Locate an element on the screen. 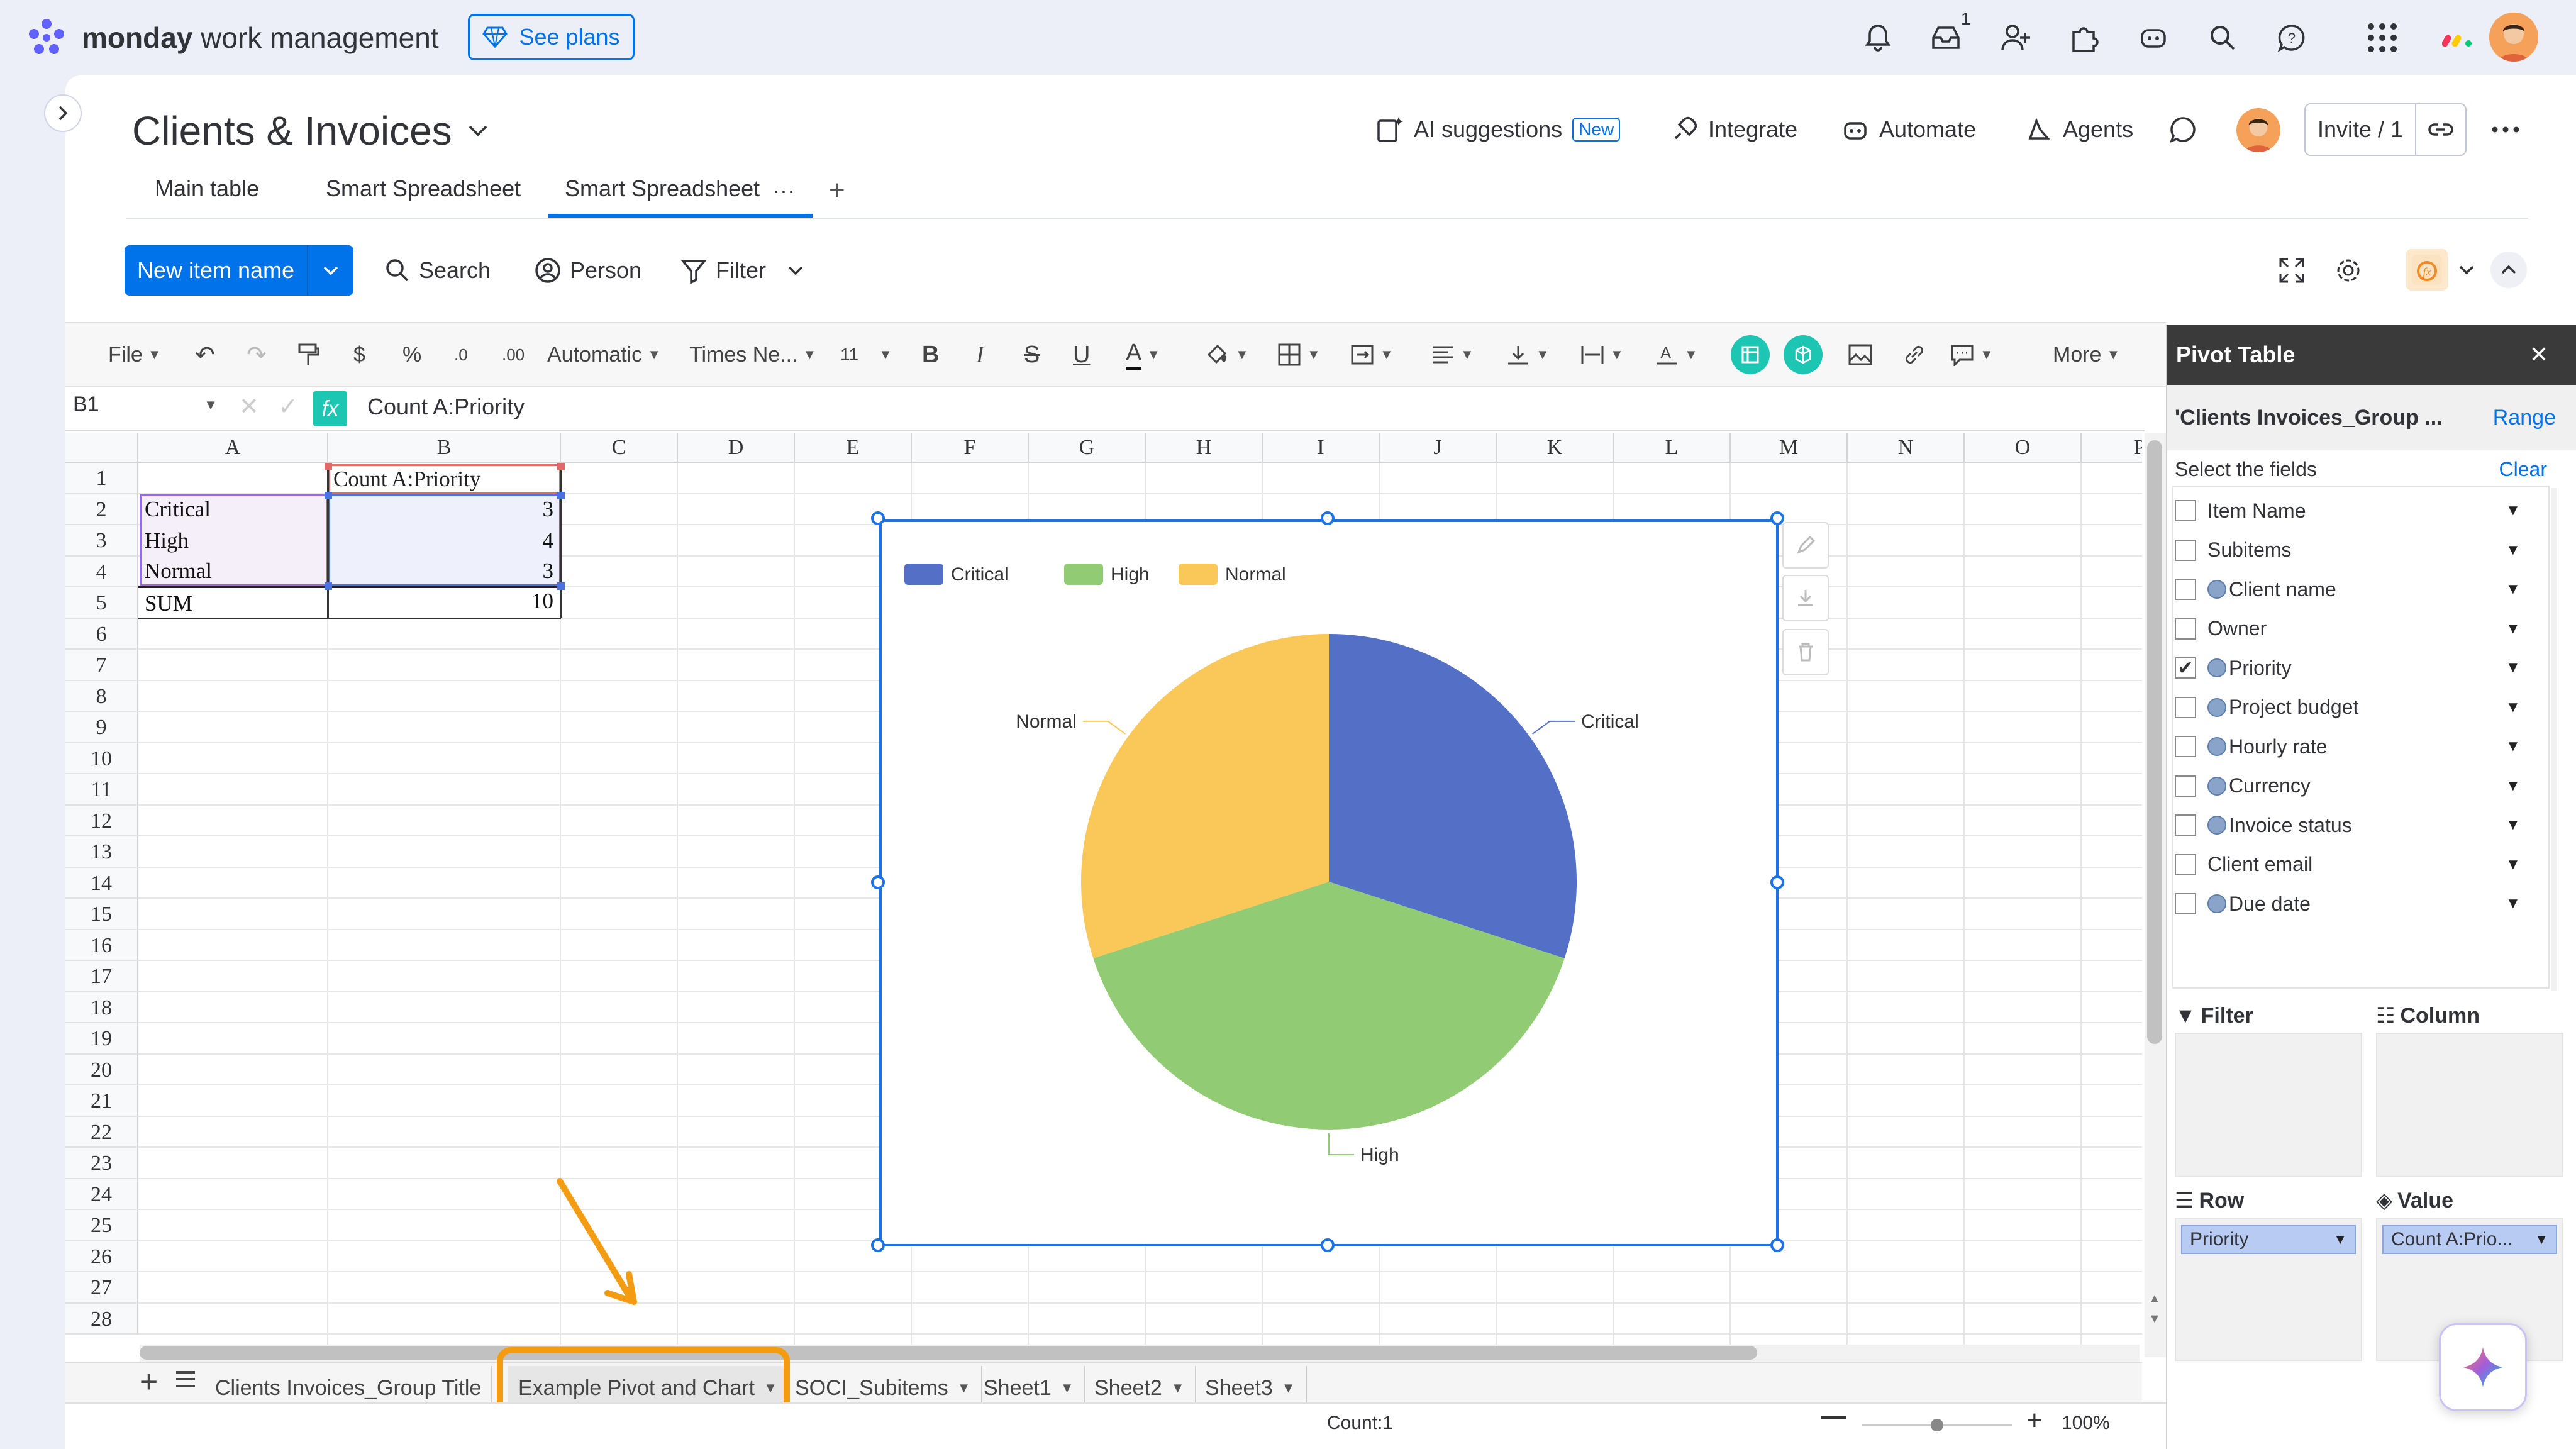  checkbox-checked: ✔ is located at coordinates (2185, 668).